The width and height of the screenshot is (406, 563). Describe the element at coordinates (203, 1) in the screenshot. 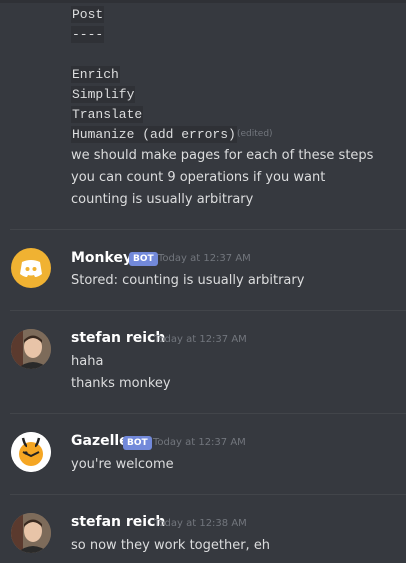

I see `top-edge-bar` at that location.